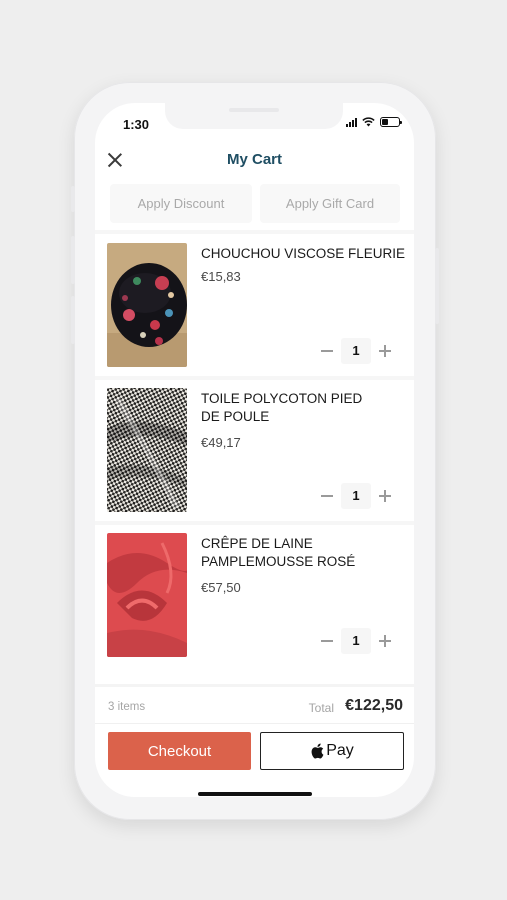 This screenshot has height=900, width=507. I want to click on apply-discount-button: Apply Discount, so click(181, 203).